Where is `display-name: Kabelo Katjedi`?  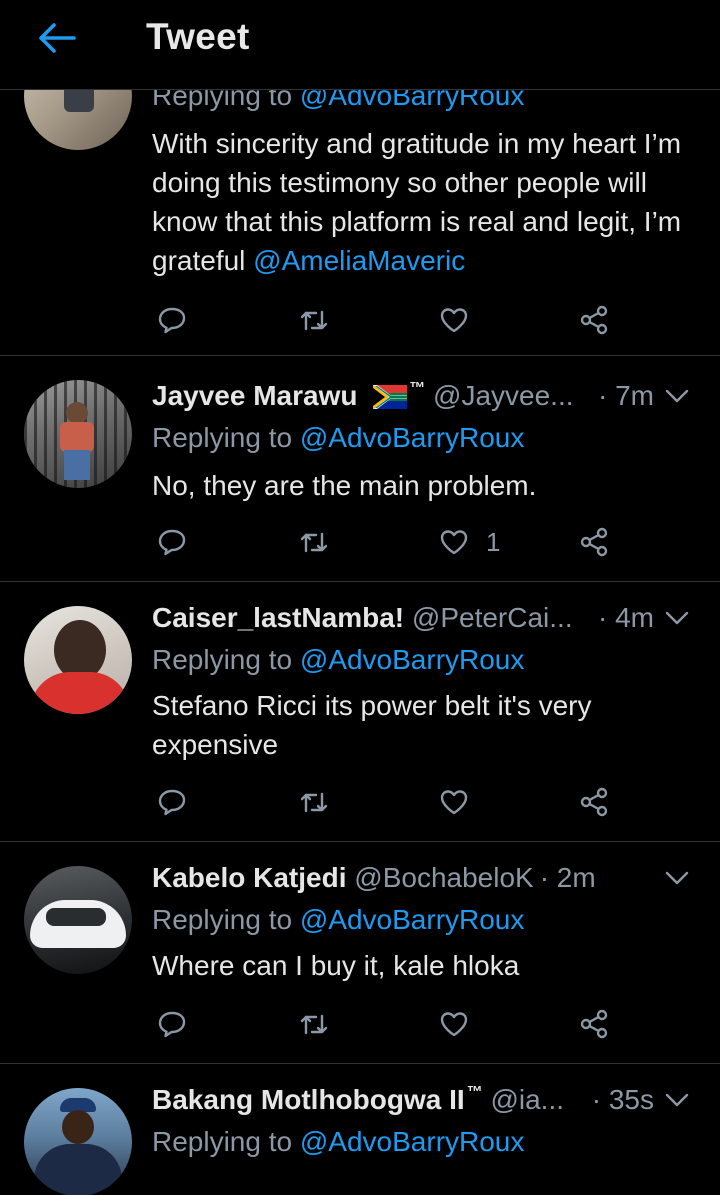
display-name: Kabelo Katjedi is located at coordinates (249, 877).